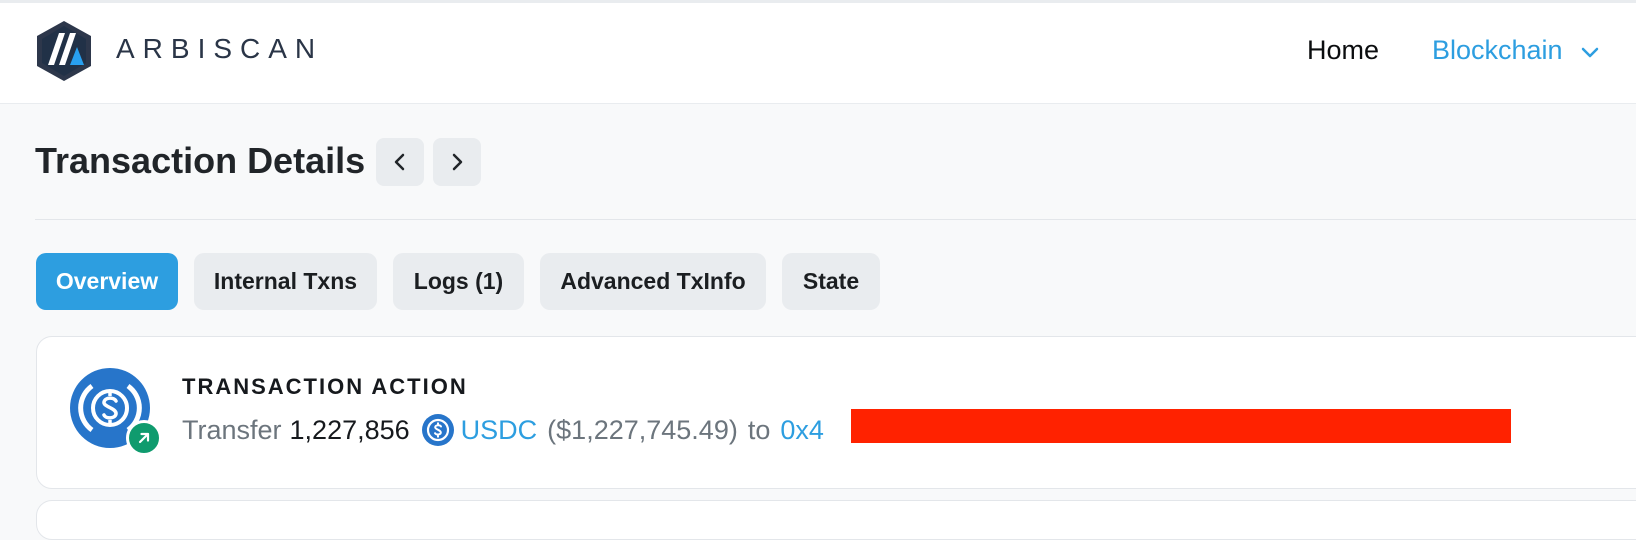 The image size is (1636, 540). What do you see at coordinates (831, 281) in the screenshot?
I see `tab-state: State` at bounding box center [831, 281].